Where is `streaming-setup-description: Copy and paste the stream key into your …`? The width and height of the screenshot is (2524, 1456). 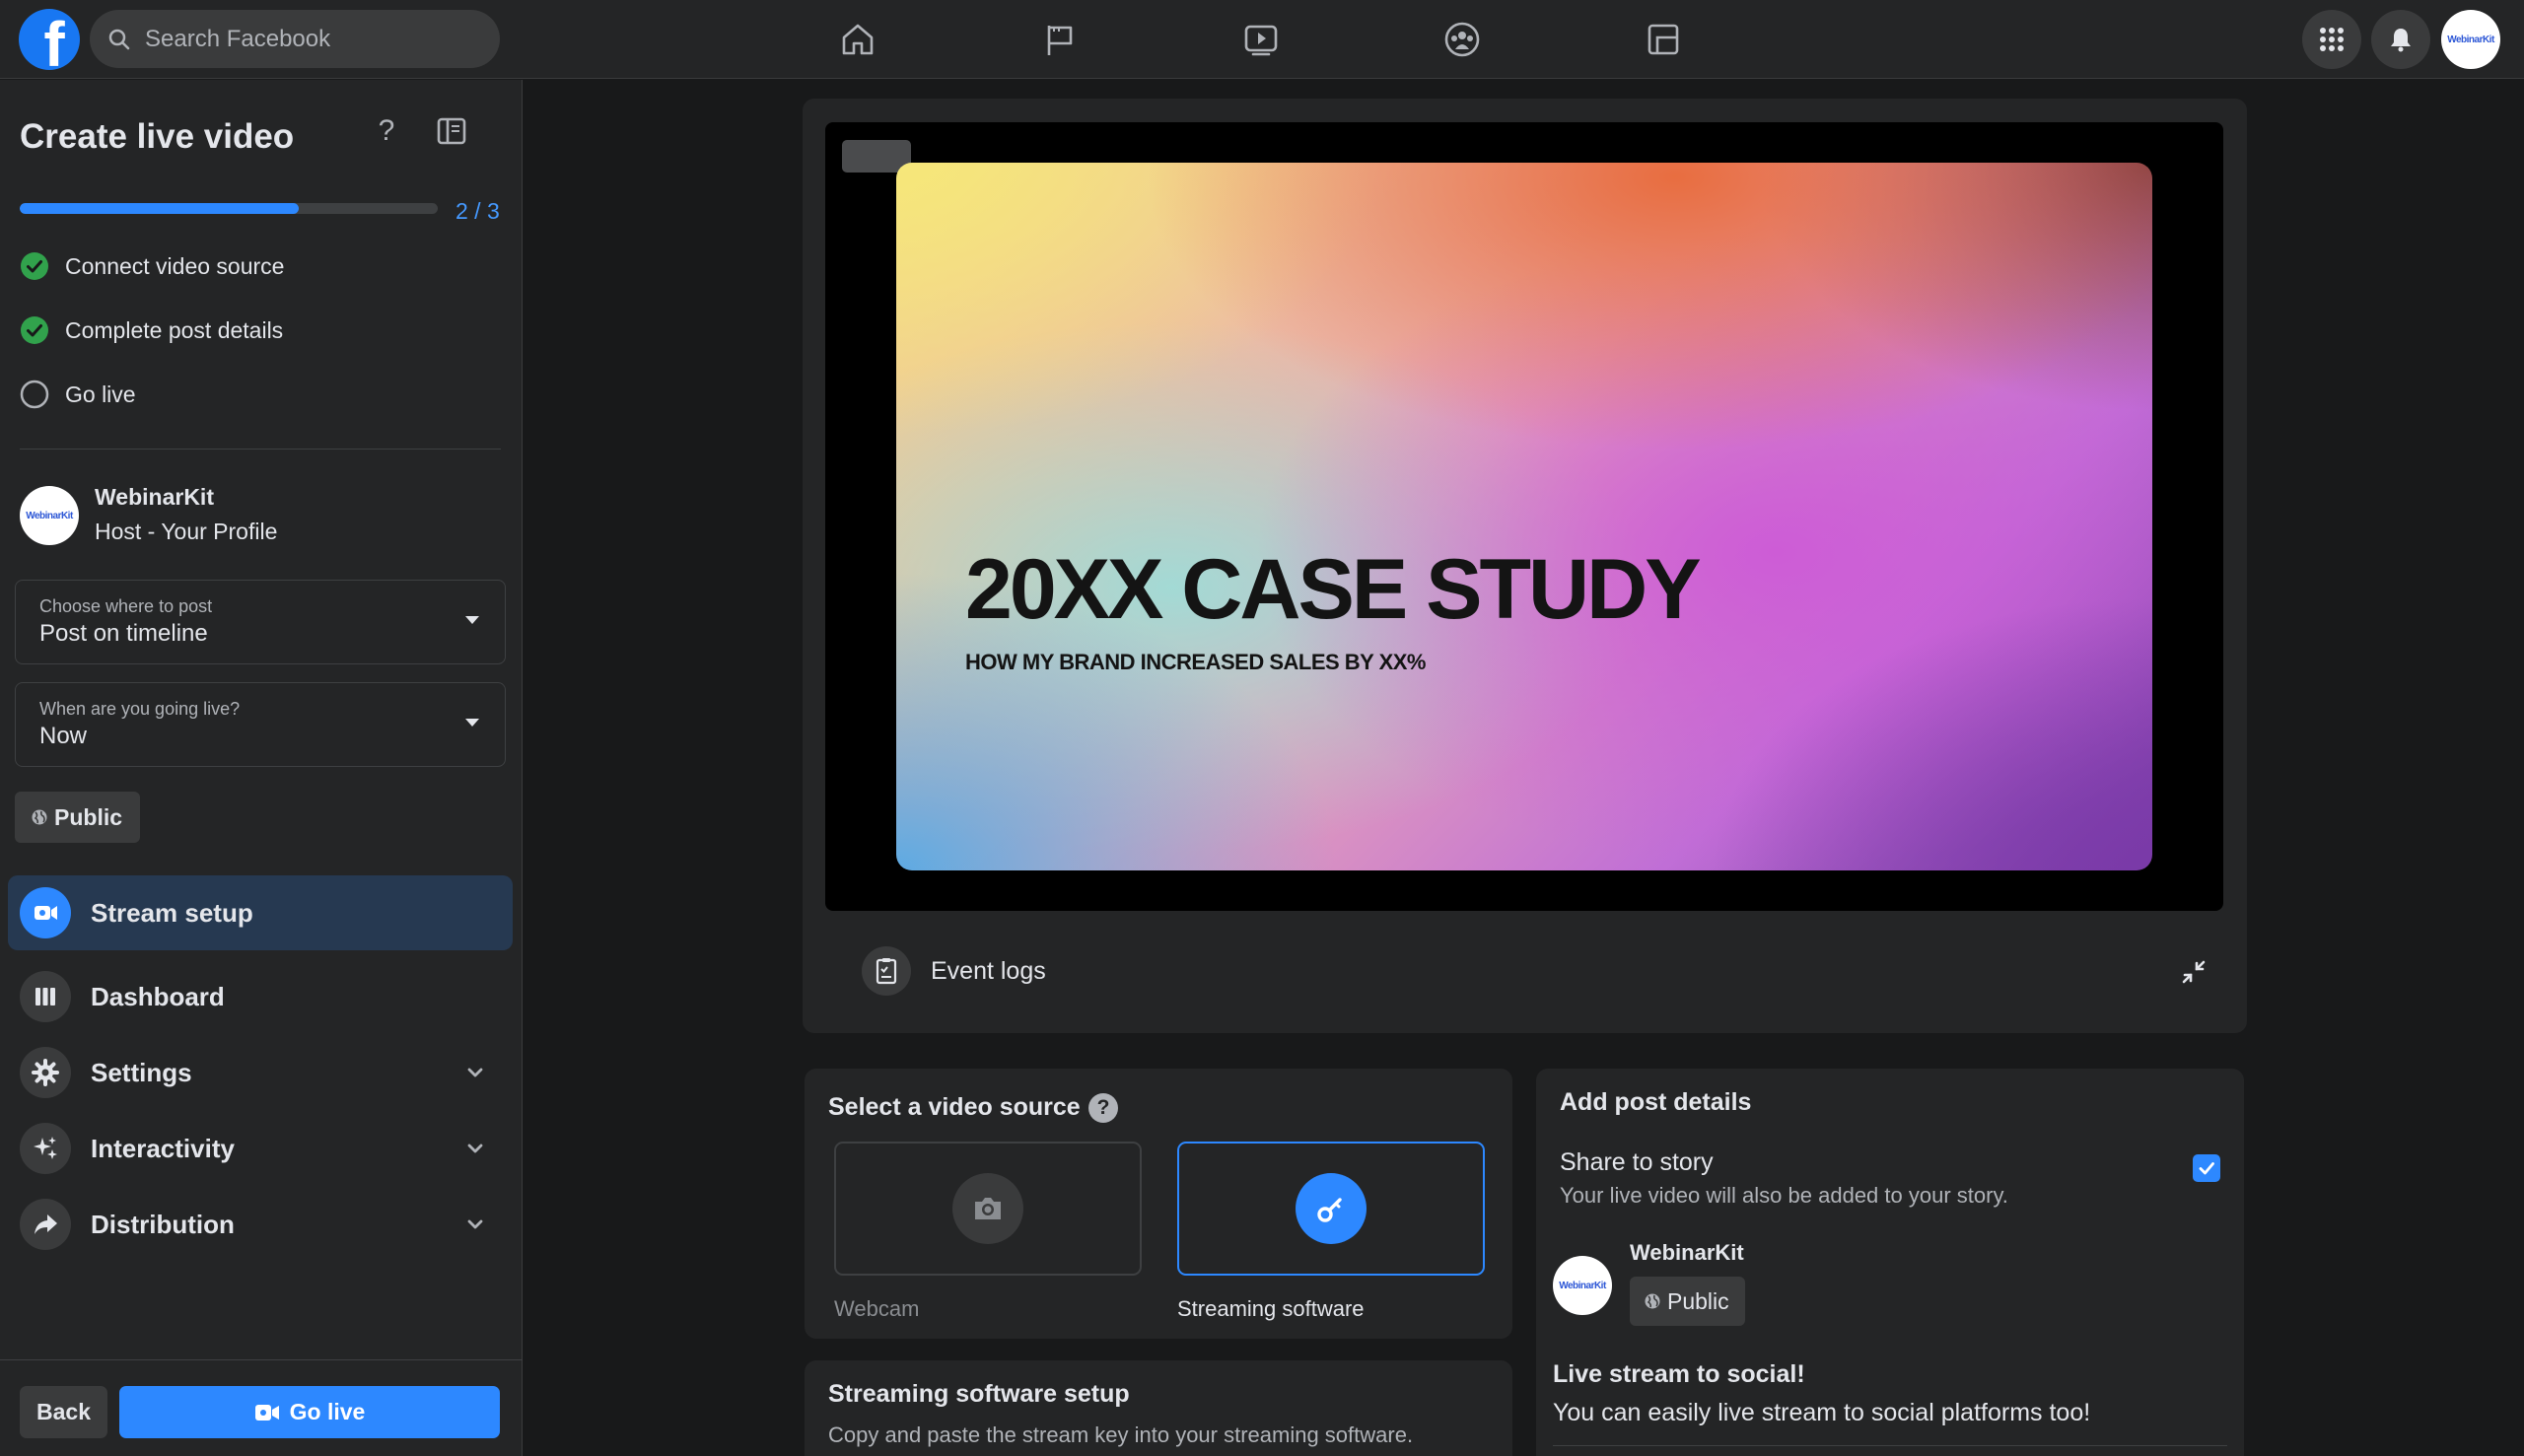 streaming-setup-description: Copy and paste the stream key into your … is located at coordinates (1121, 1434).